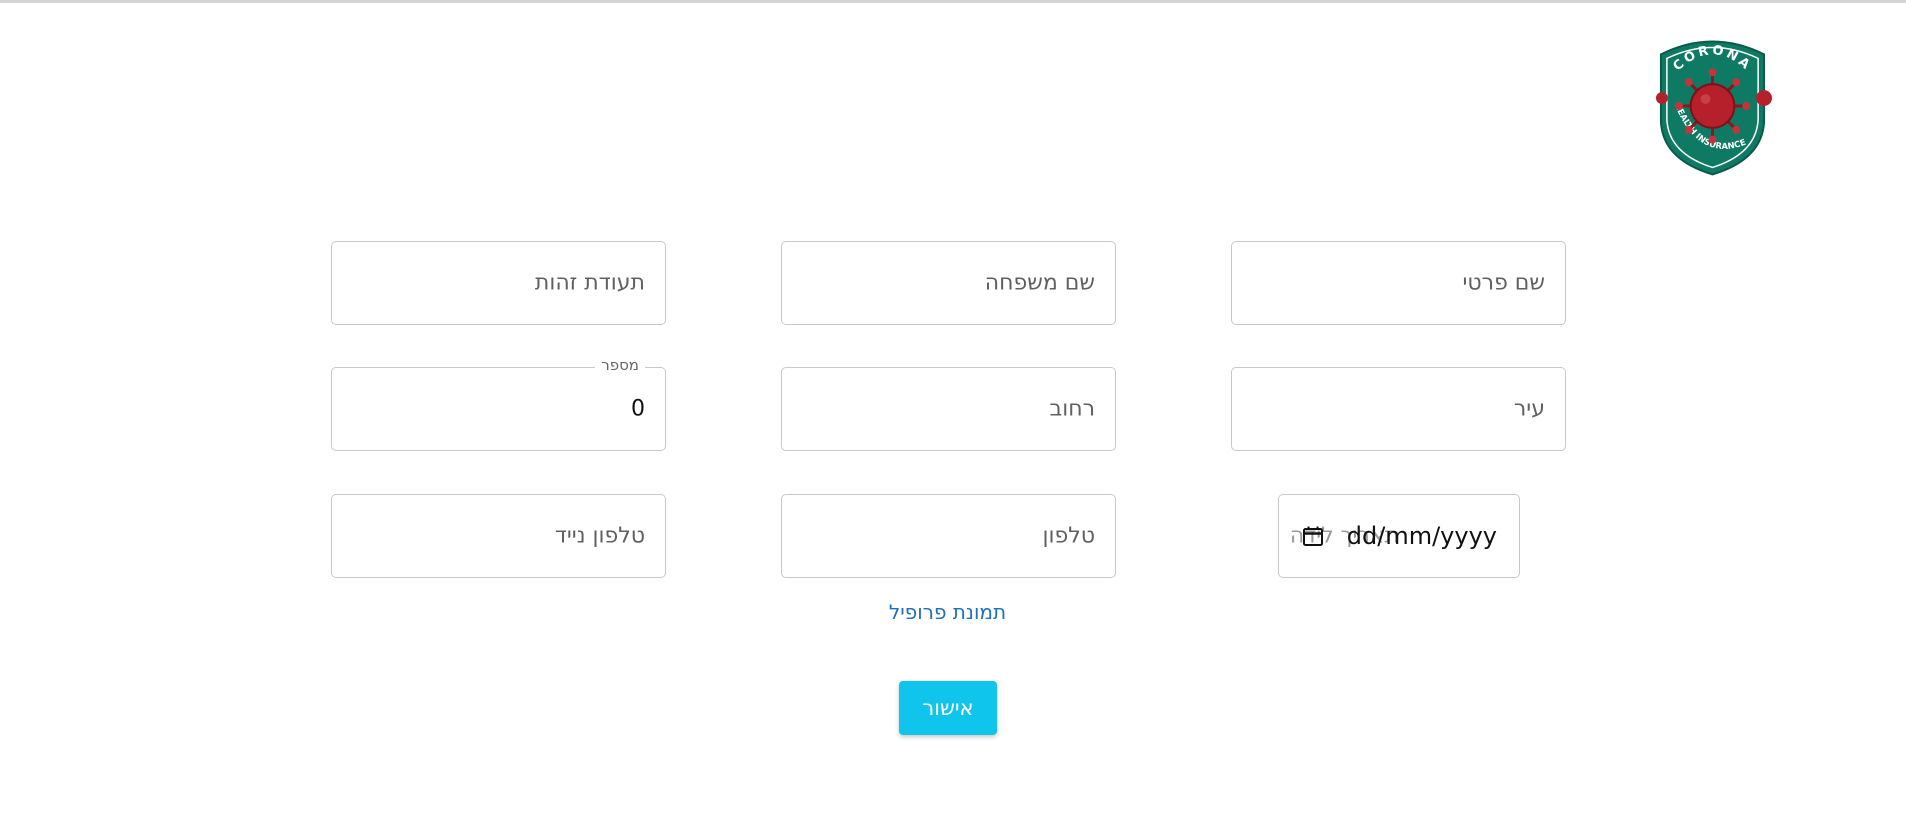 This screenshot has height=820, width=1906. I want to click on city-placeholder: עיר, so click(1529, 409).